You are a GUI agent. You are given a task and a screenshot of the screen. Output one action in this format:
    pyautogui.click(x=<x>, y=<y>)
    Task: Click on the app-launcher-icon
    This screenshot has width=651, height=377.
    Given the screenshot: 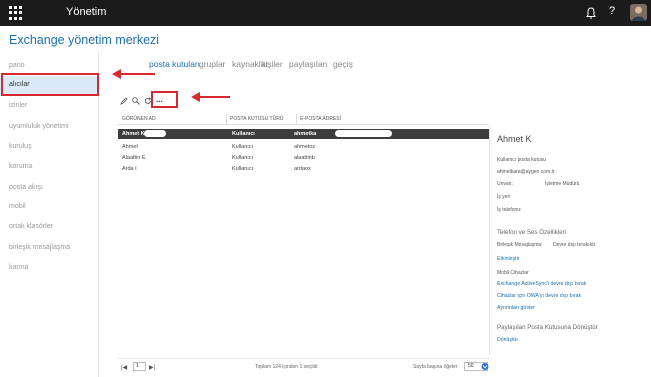 What is the action you would take?
    pyautogui.click(x=16, y=13)
    